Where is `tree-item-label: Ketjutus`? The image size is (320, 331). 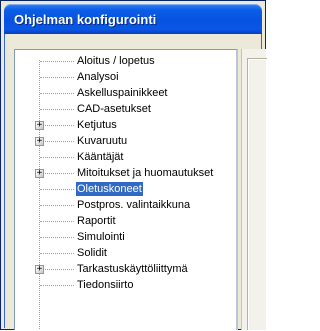
tree-item-label: Ketjutus is located at coordinates (97, 125).